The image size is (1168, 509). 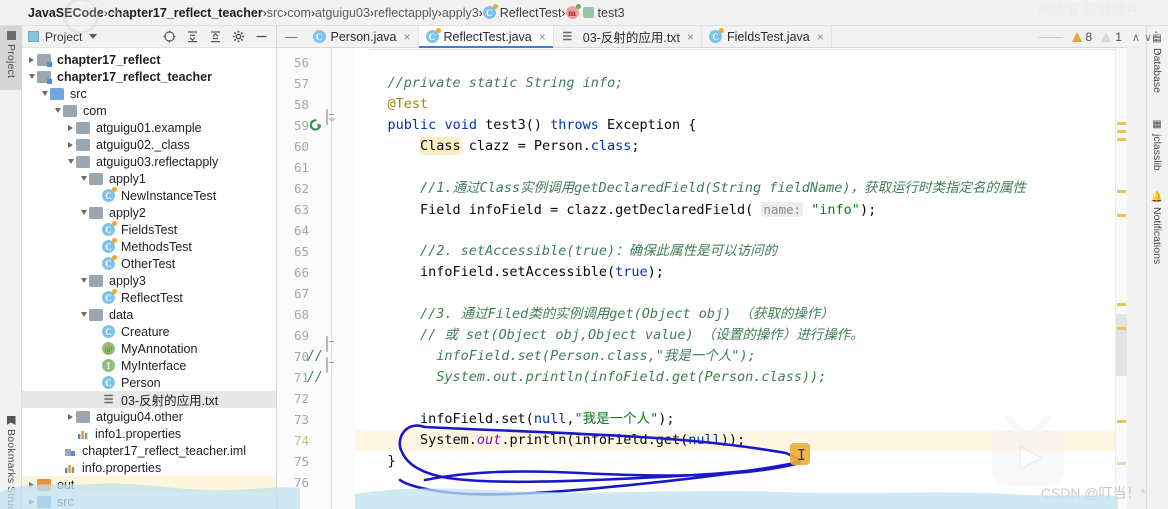 I want to click on tree-node-chapter17-reflect-teacher: chapter17_reflect_teacher, so click(x=149, y=76).